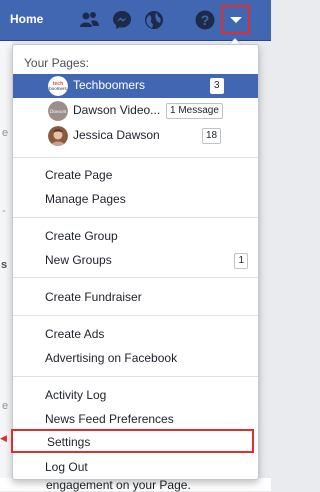 The image size is (320, 492). What do you see at coordinates (135, 419) in the screenshot?
I see `news-feed-preferences-item: News Feed Preferences` at bounding box center [135, 419].